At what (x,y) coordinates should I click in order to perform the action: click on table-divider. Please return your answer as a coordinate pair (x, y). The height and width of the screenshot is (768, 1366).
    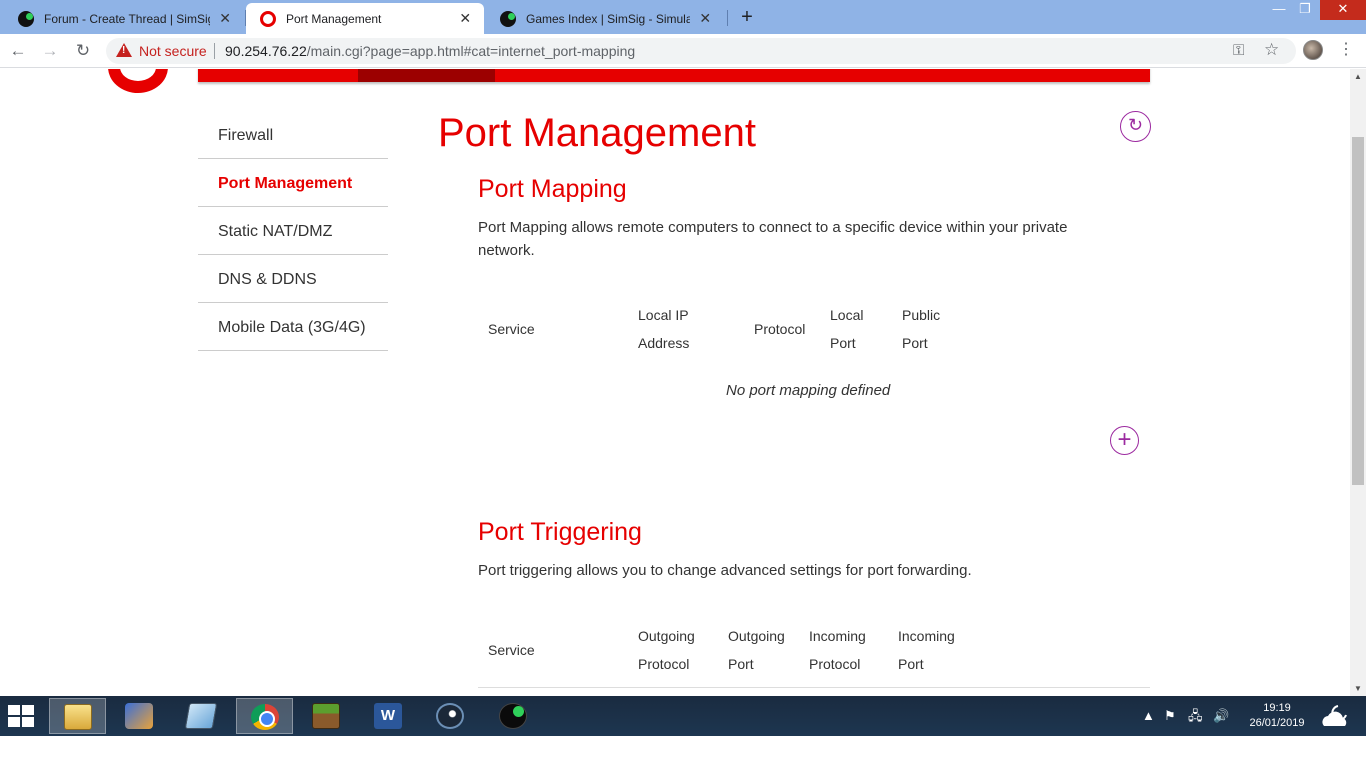
    Looking at the image, I should click on (814, 687).